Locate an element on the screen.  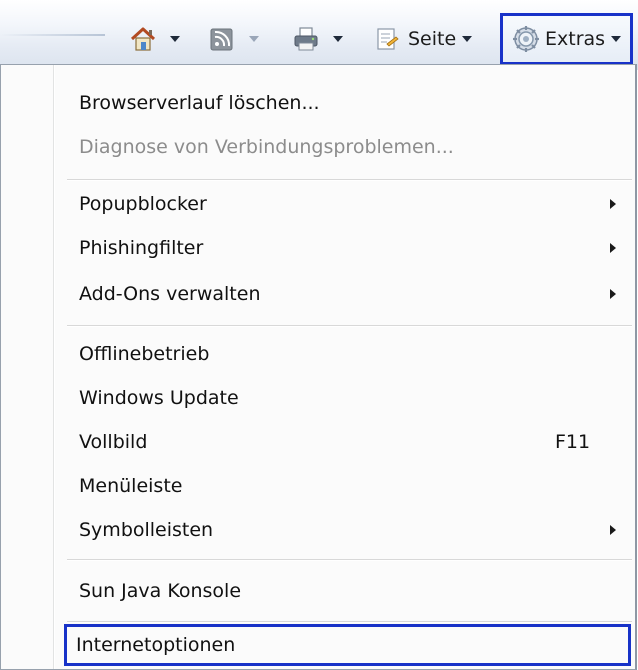
menu-item-label: Add-Ons verwalten is located at coordinates (170, 294).